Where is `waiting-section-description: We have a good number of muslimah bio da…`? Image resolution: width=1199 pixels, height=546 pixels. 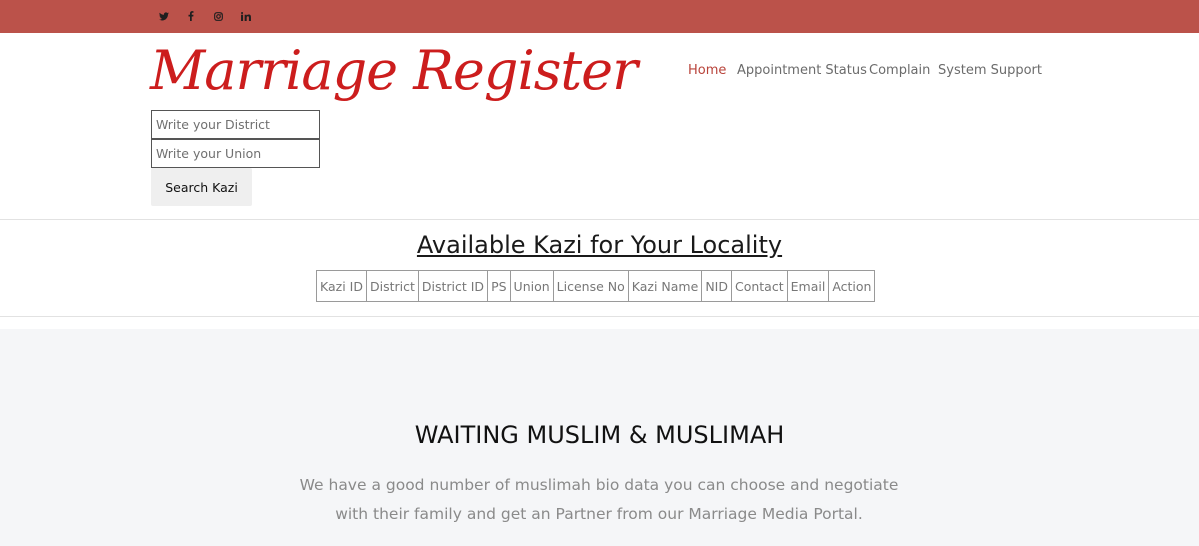
waiting-section-description: We have a good number of muslimah bio da… is located at coordinates (599, 500).